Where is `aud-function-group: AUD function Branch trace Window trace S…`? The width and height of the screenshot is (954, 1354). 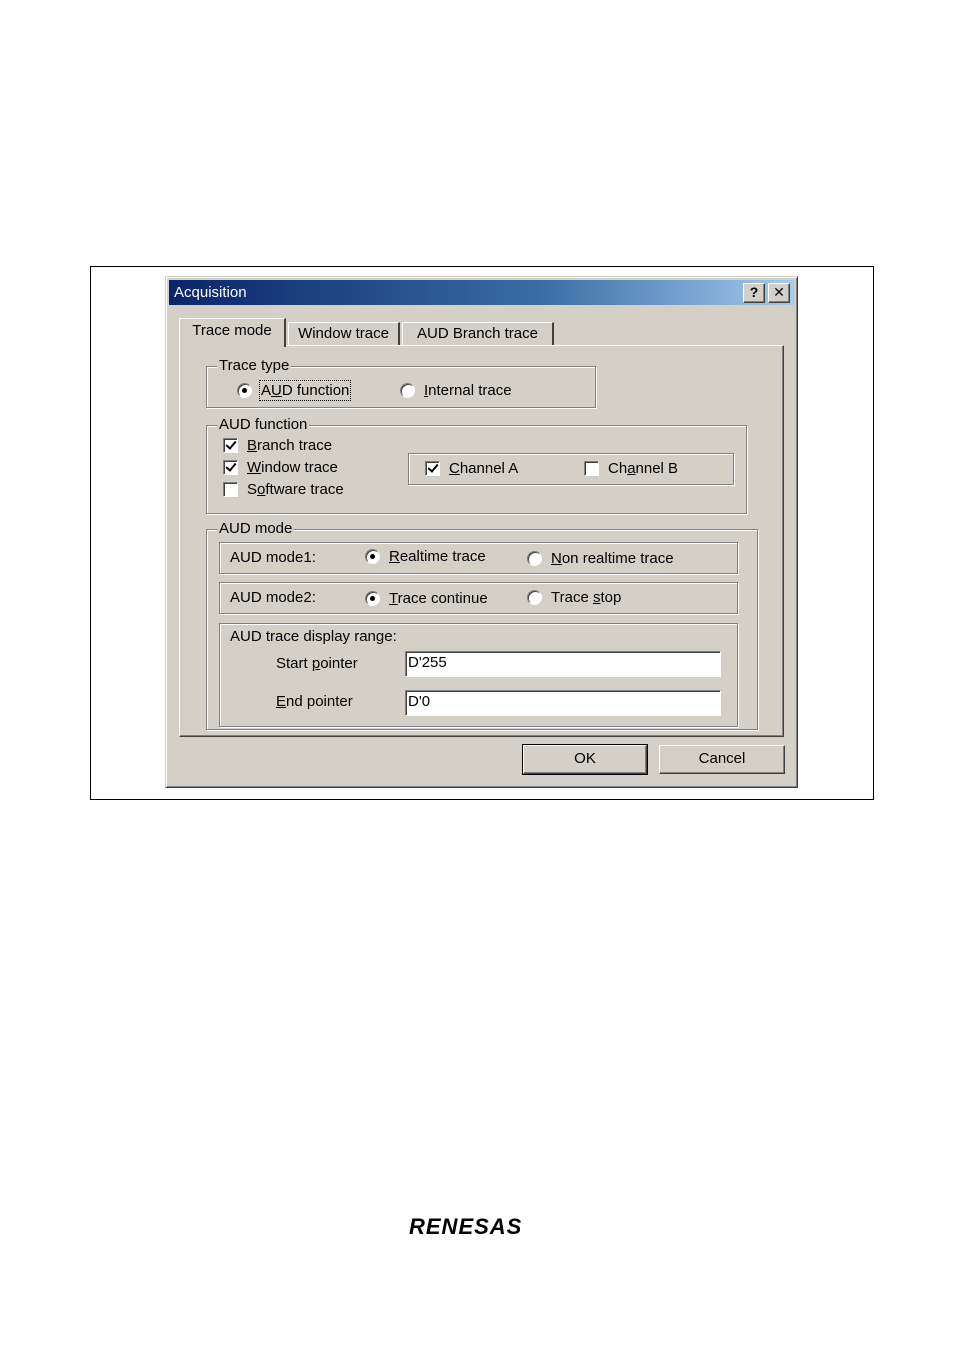
aud-function-group: AUD function Branch trace Window trace S… is located at coordinates (476, 465).